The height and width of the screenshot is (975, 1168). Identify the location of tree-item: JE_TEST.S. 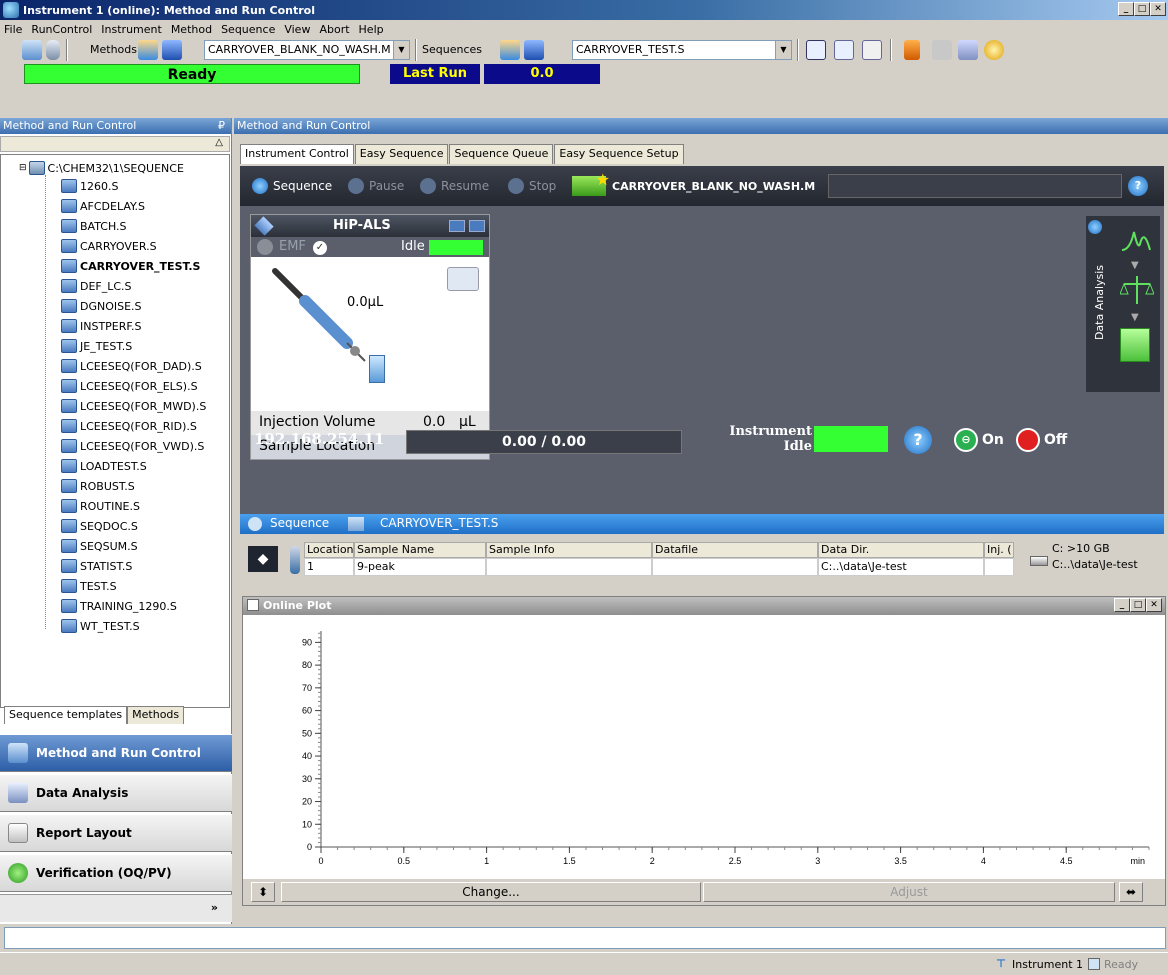
(96, 346).